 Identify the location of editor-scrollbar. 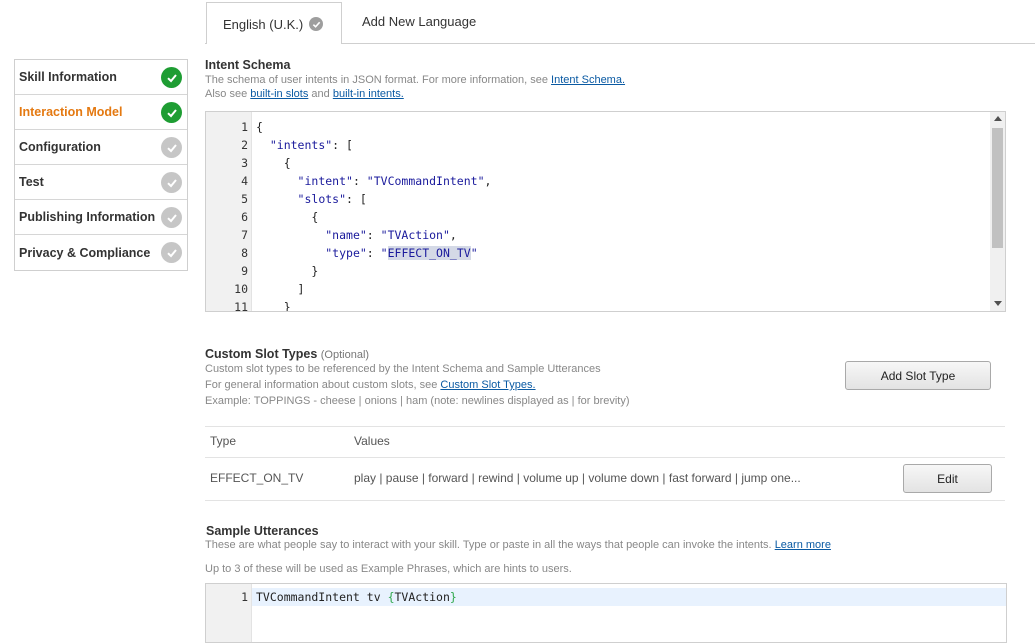
(997, 211).